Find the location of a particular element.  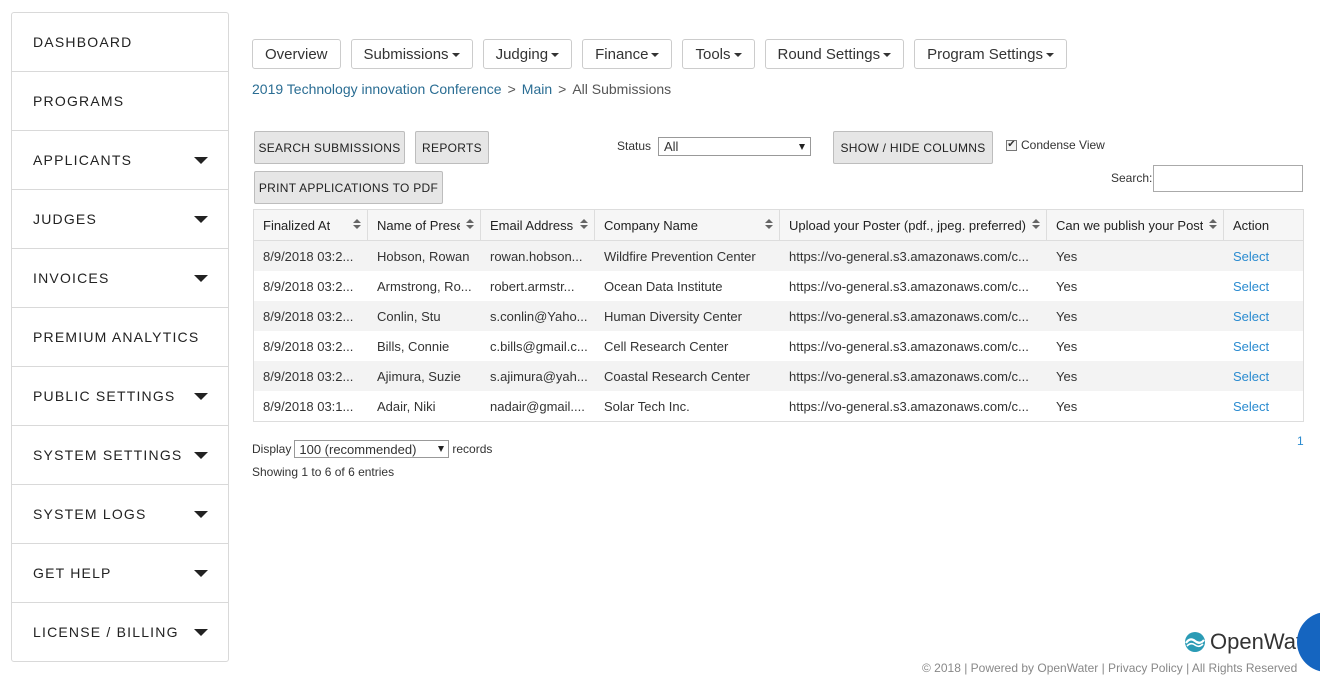

nav-label: Overview is located at coordinates (296, 54).